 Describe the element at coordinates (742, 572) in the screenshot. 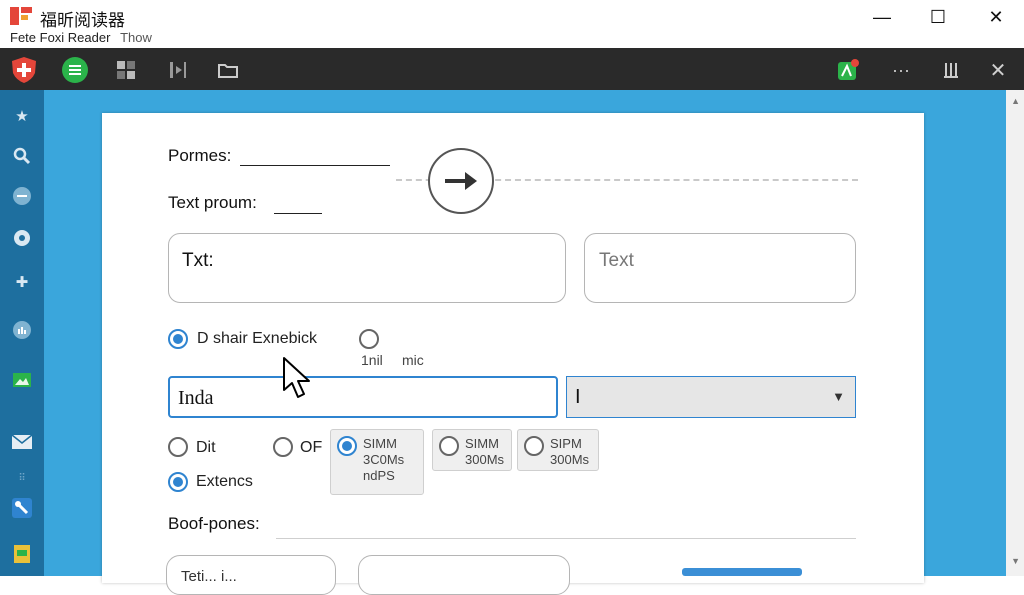

I see `bottom-link-text` at that location.